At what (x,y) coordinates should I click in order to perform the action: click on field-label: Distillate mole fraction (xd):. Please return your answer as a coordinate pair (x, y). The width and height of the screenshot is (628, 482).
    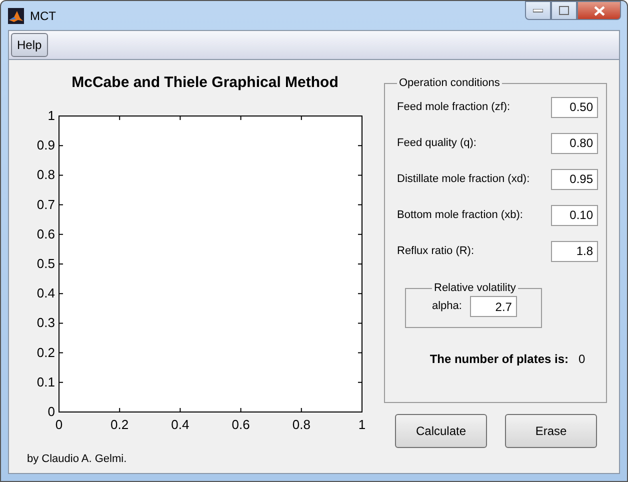
    Looking at the image, I should click on (463, 179).